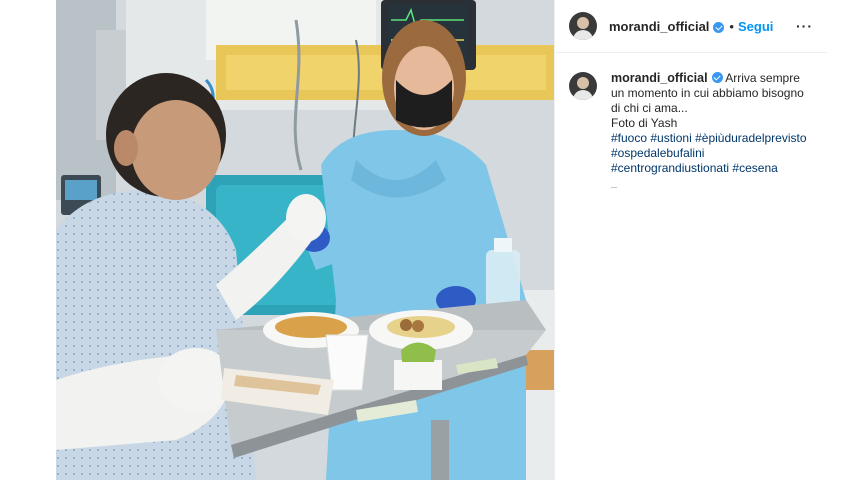 The height and width of the screenshot is (480, 854). I want to click on caption-verified-badge-icon, so click(717, 77).